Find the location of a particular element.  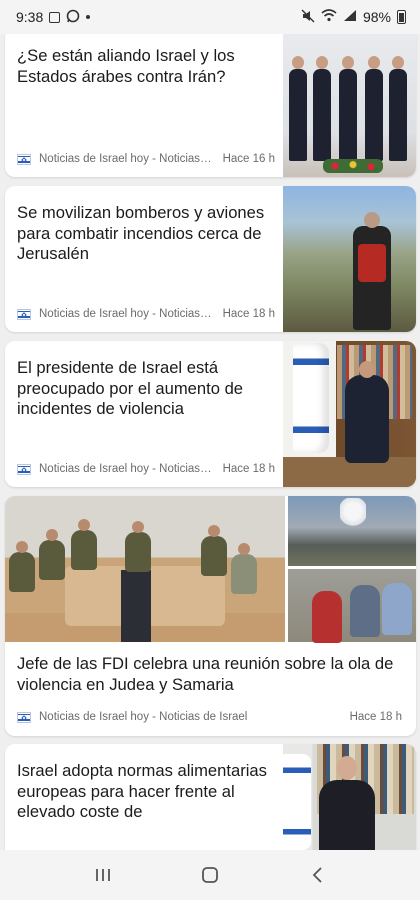

back-icon is located at coordinates (317, 875).